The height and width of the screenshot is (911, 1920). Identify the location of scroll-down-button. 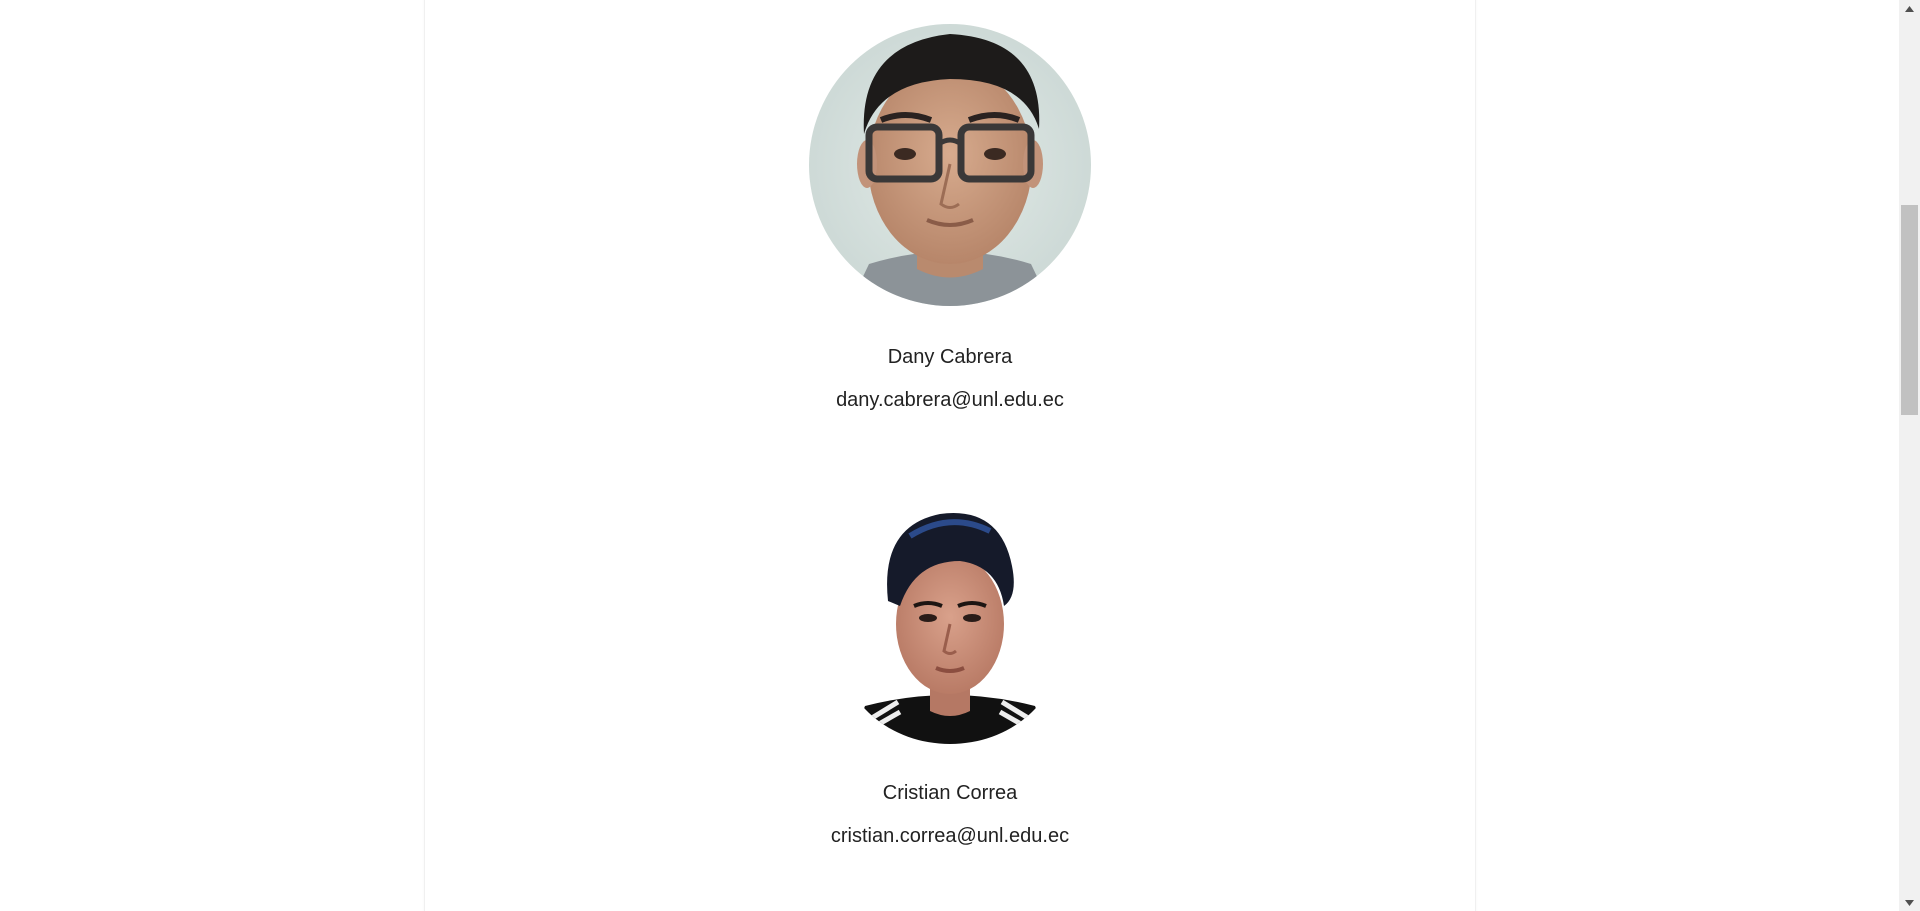
(1909, 902).